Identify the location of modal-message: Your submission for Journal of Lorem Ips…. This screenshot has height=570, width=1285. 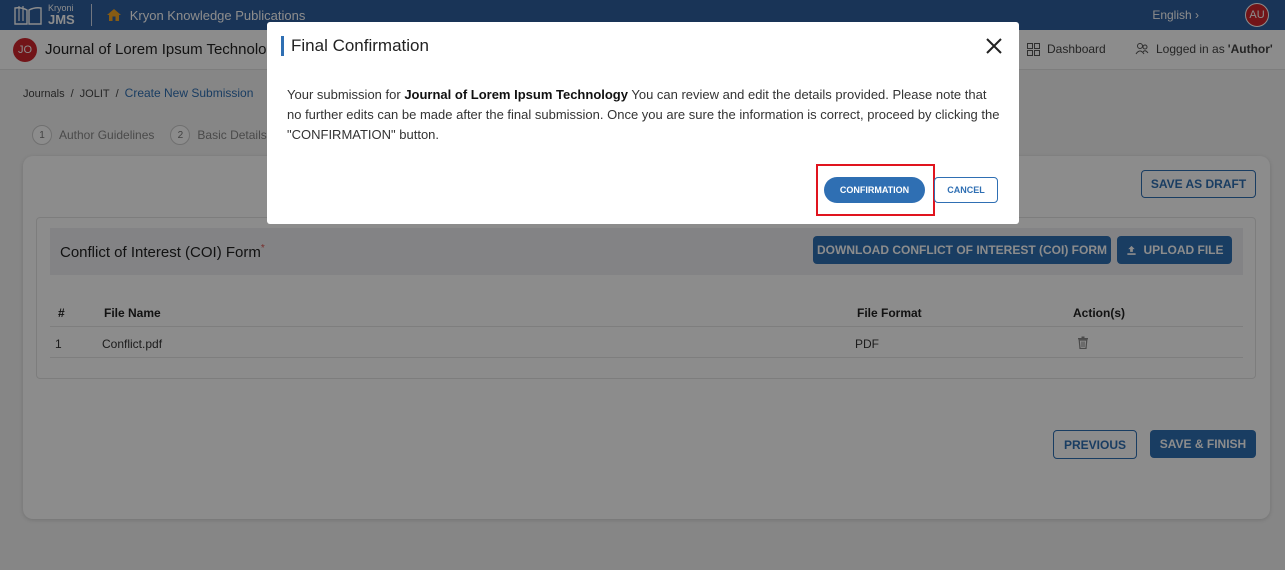
(643, 114).